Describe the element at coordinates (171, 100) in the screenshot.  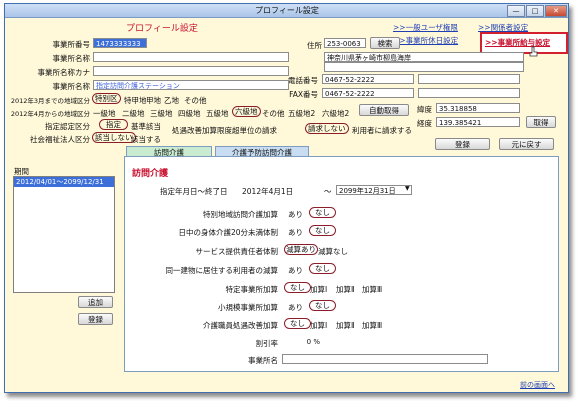
I see `region-option-otsu: 乙地` at that location.